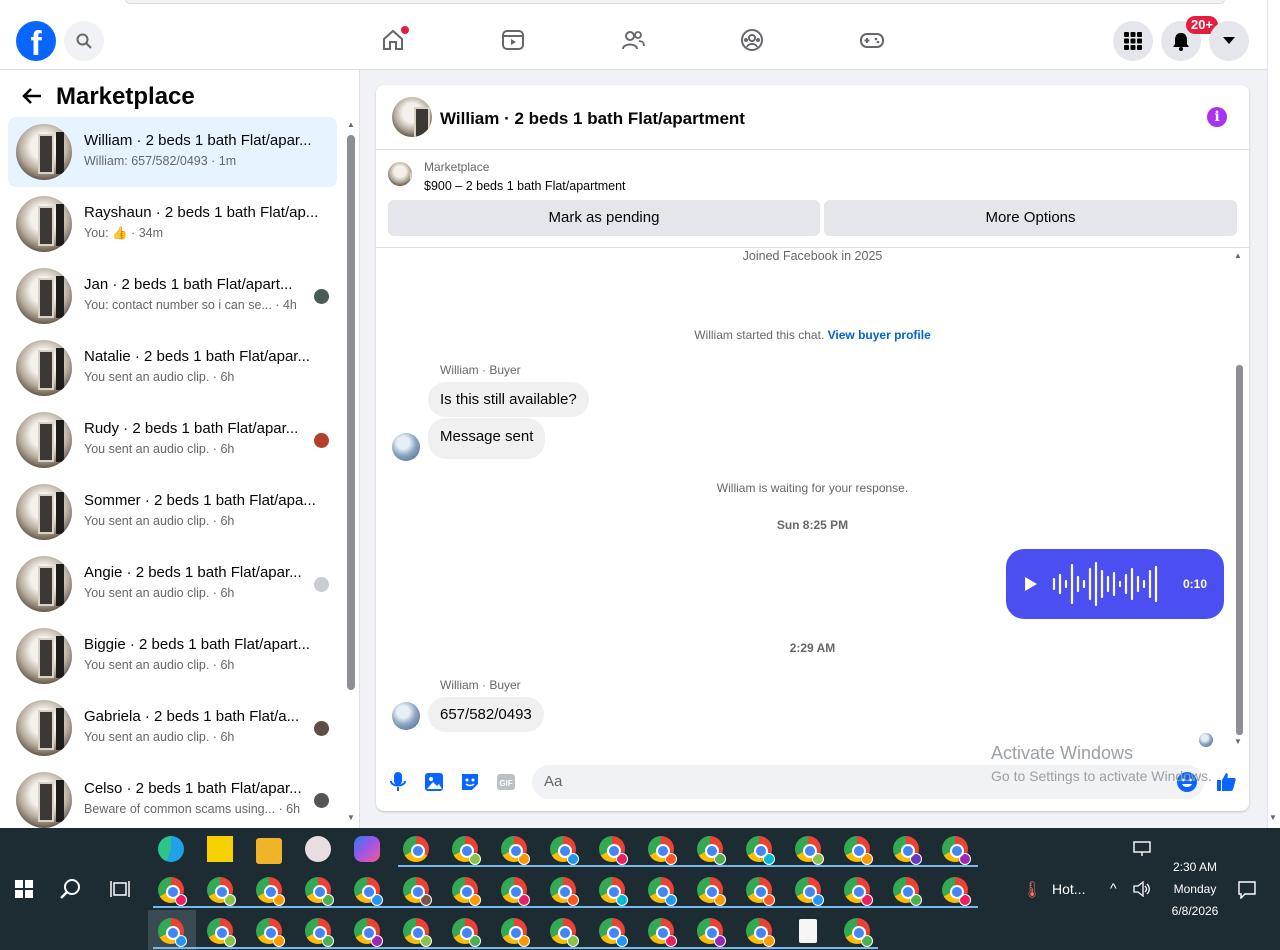 This screenshot has width=1280, height=950. I want to click on view-buyer-profile-link: View buyer profile, so click(879, 335).